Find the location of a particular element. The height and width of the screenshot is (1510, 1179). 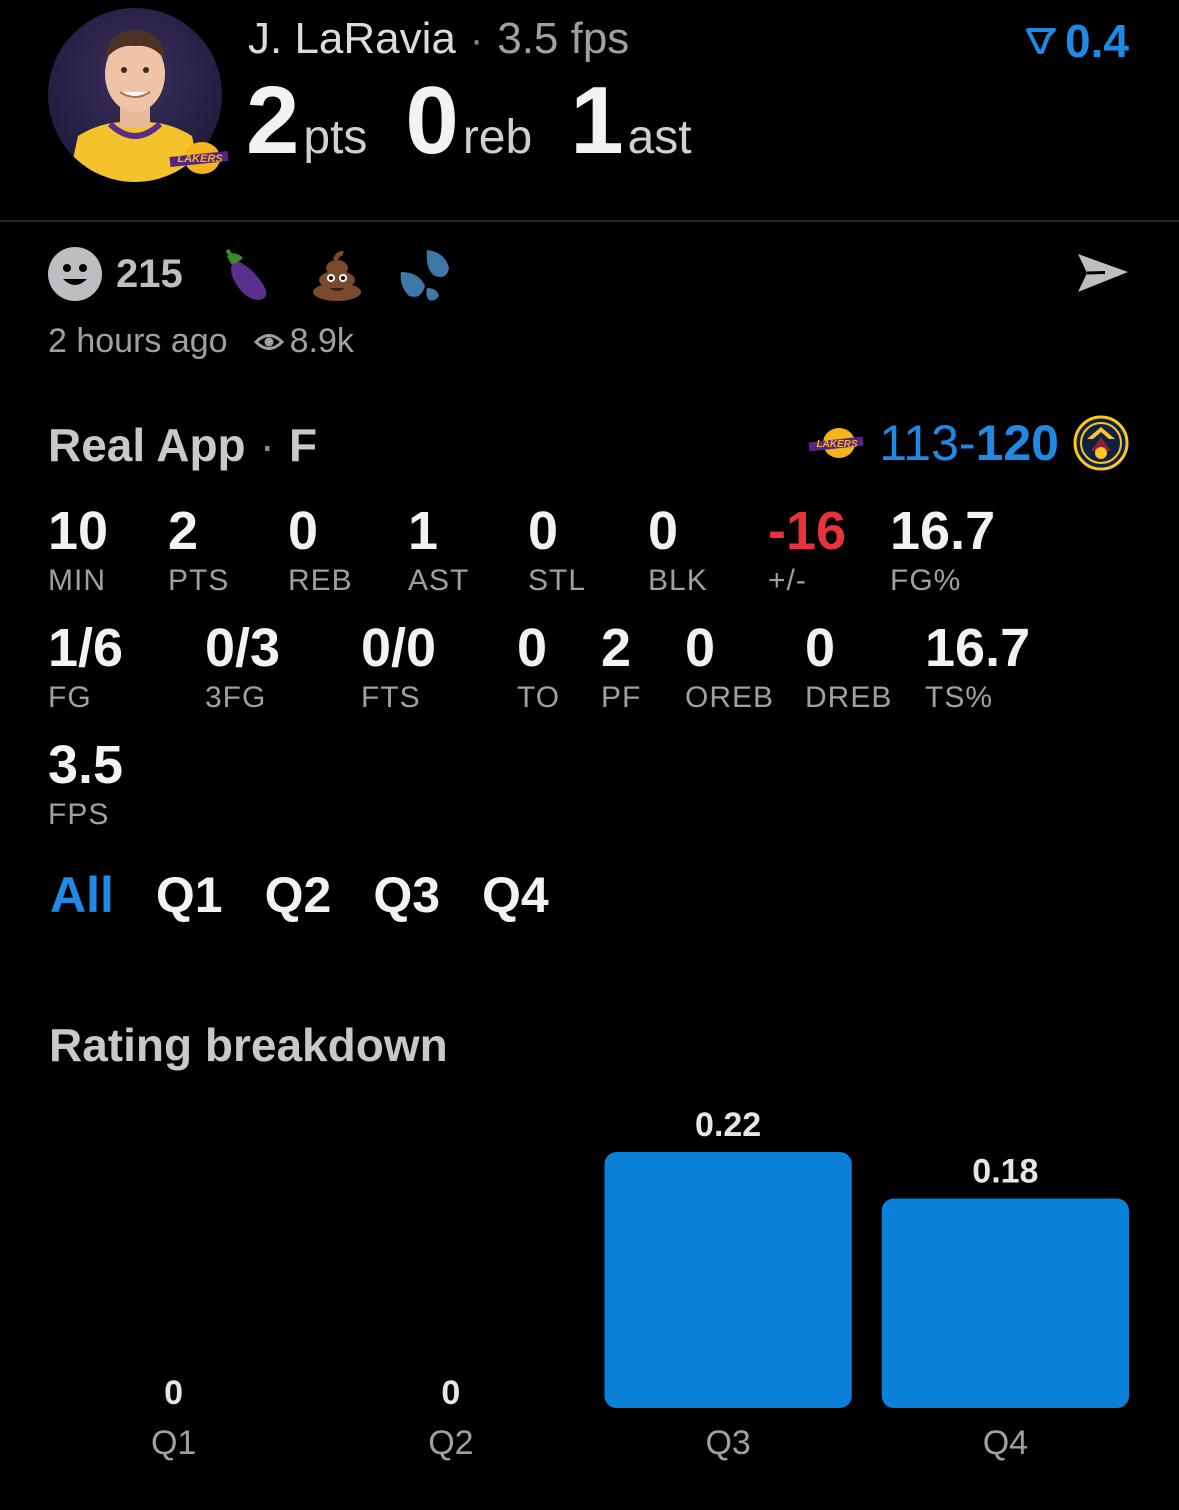

stat-ast: 1 AST is located at coordinates (438, 550).